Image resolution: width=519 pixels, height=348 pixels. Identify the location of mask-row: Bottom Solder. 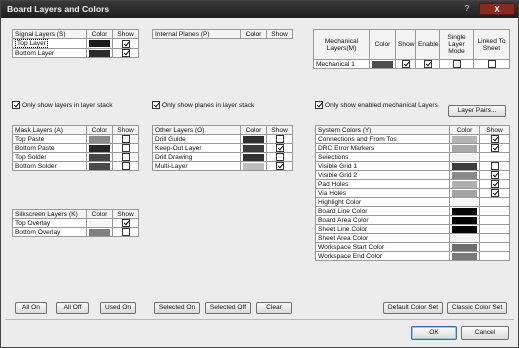
(75, 166).